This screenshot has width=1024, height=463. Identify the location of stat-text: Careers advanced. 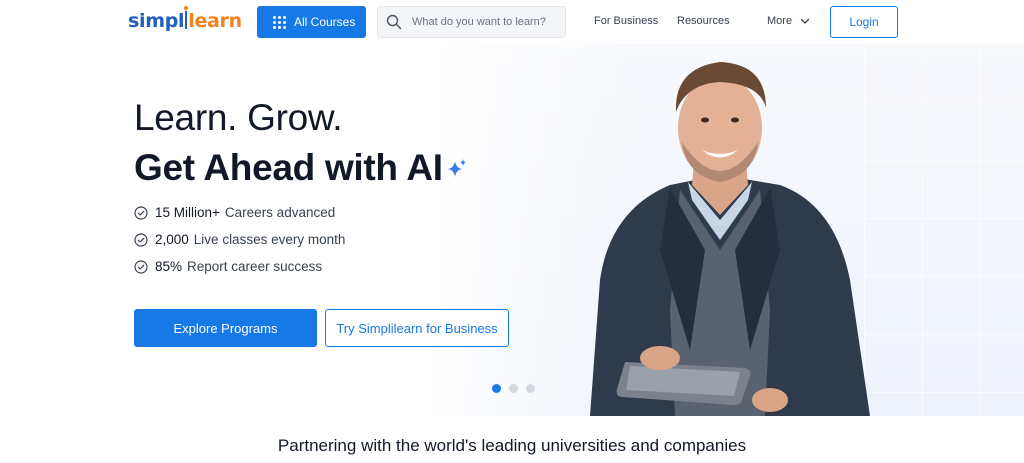
(280, 212).